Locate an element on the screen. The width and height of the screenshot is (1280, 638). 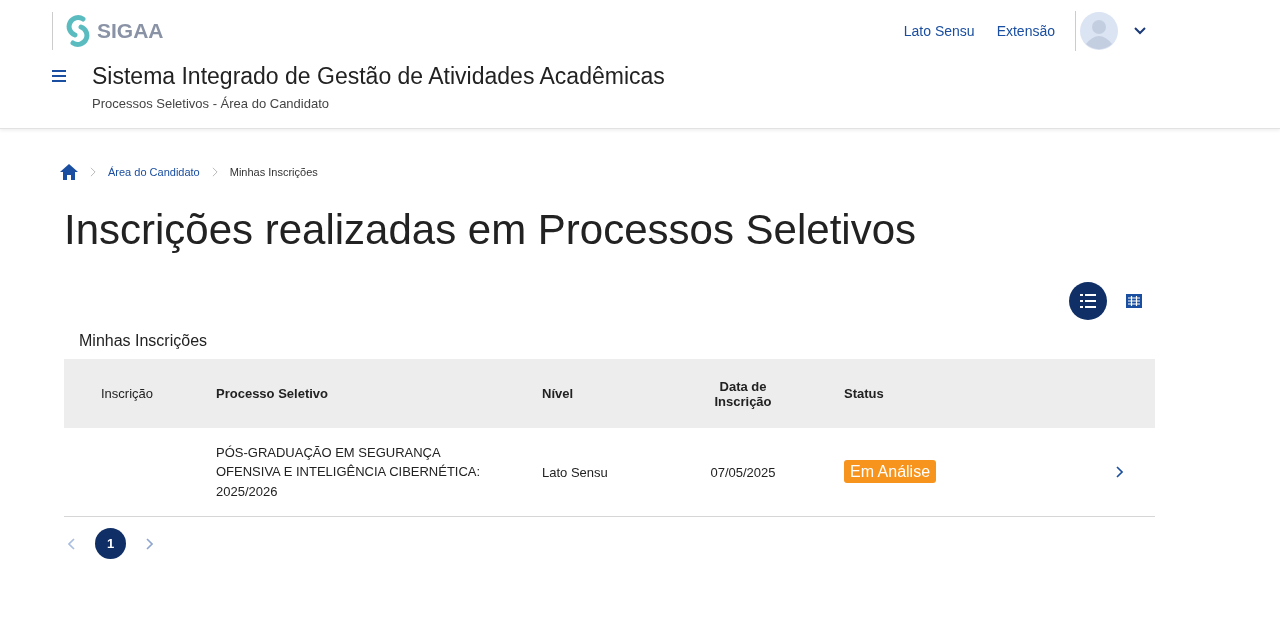
column-header: Data de Inscrição is located at coordinates (743, 393).